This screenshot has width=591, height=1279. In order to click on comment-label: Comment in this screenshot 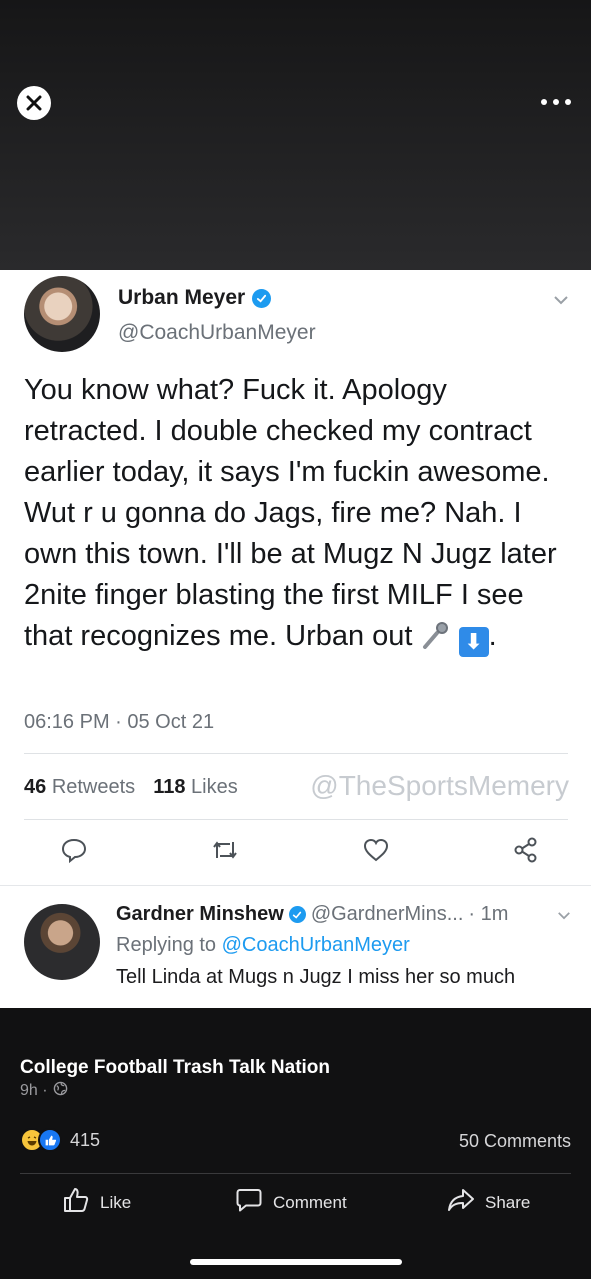, I will do `click(310, 1202)`.